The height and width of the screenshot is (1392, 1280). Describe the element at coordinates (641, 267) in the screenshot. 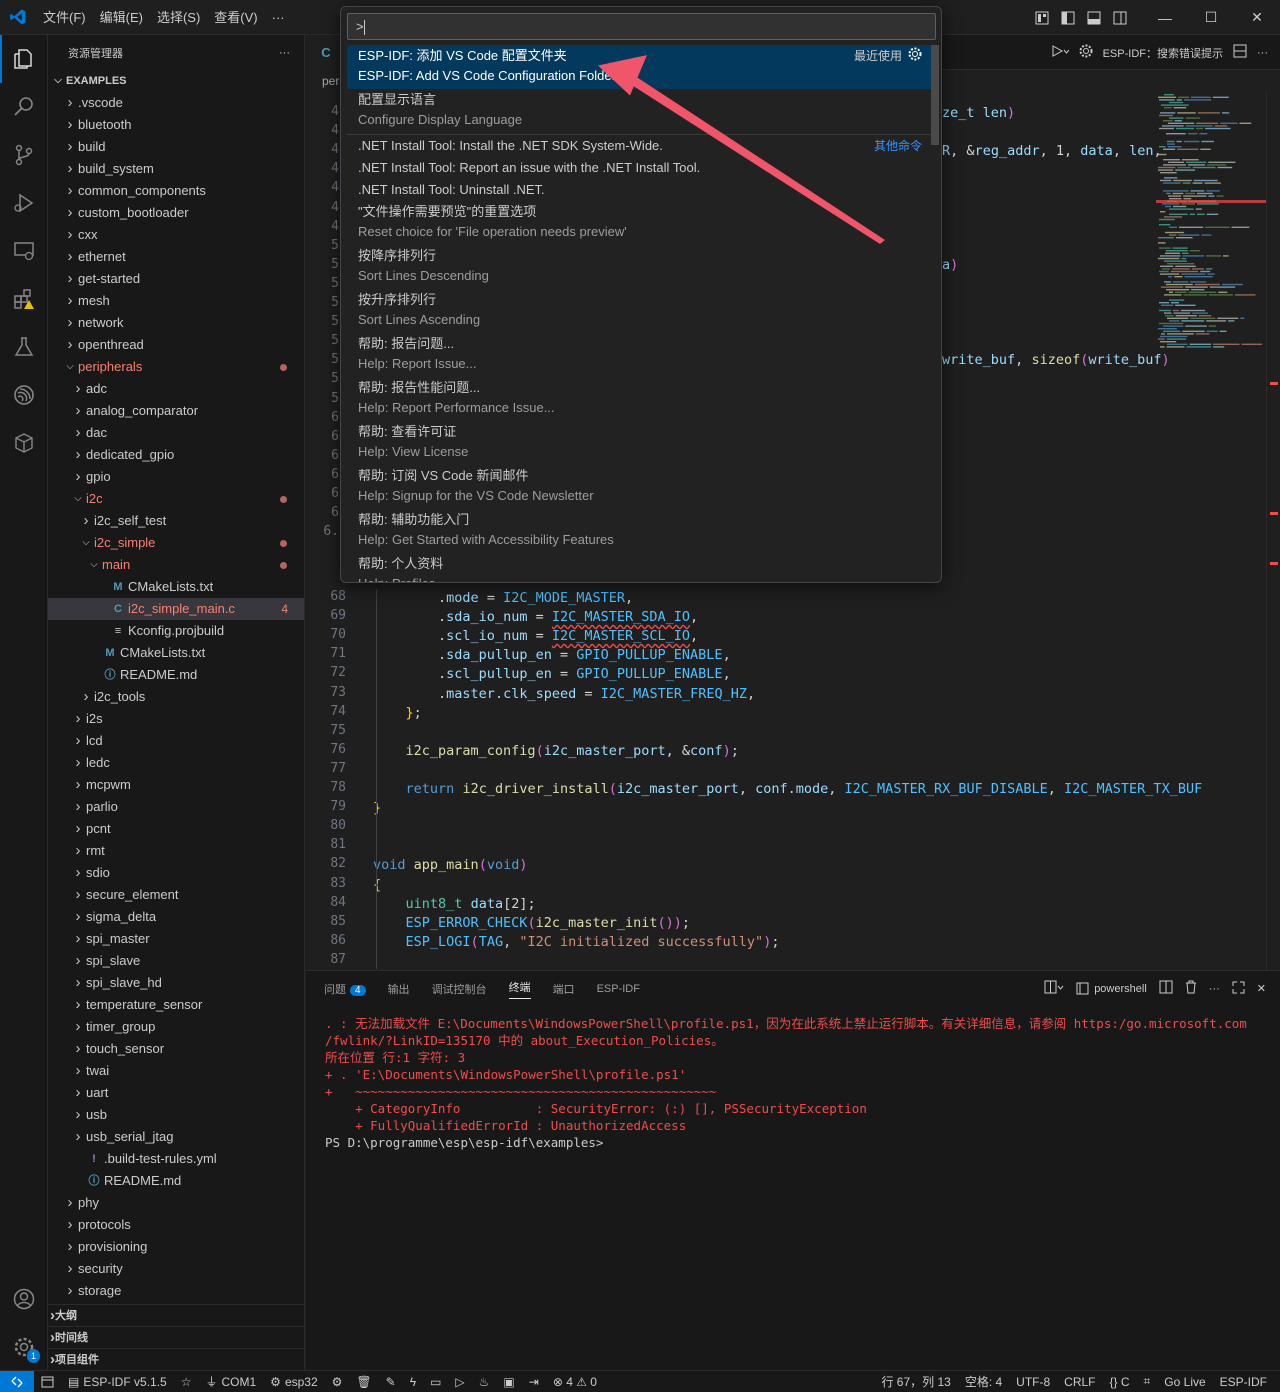

I see `command-item: 按降序排列行 Sort Lines Descending` at that location.